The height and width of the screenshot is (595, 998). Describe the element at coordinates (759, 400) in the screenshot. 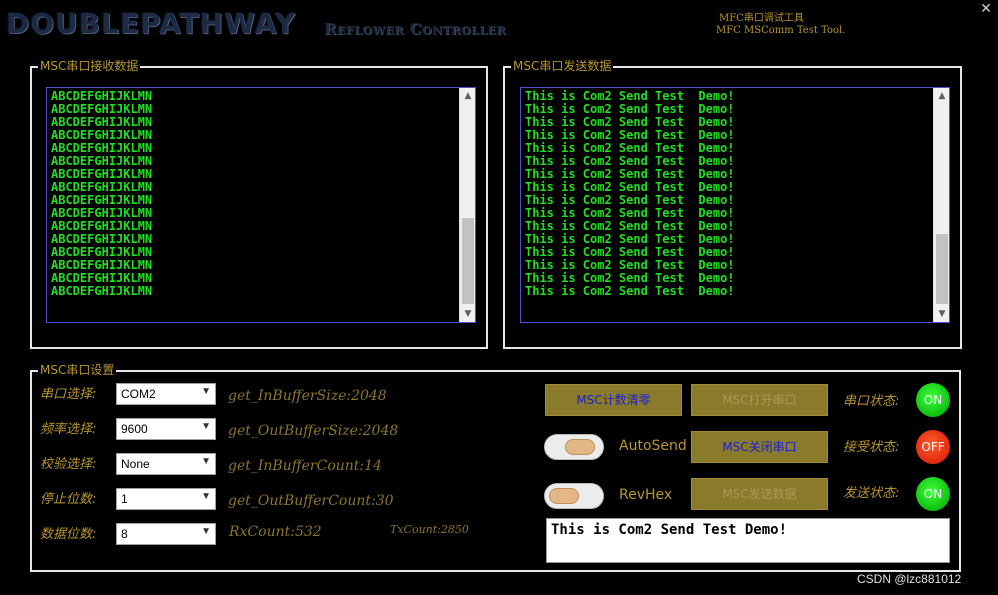

I see `open-port-button: MSC打开串口` at that location.